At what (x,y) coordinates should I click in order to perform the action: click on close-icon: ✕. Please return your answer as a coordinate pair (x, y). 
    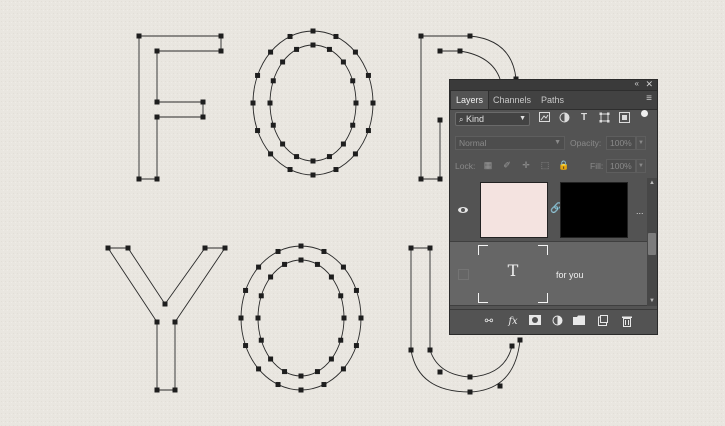
    Looking at the image, I should click on (649, 84).